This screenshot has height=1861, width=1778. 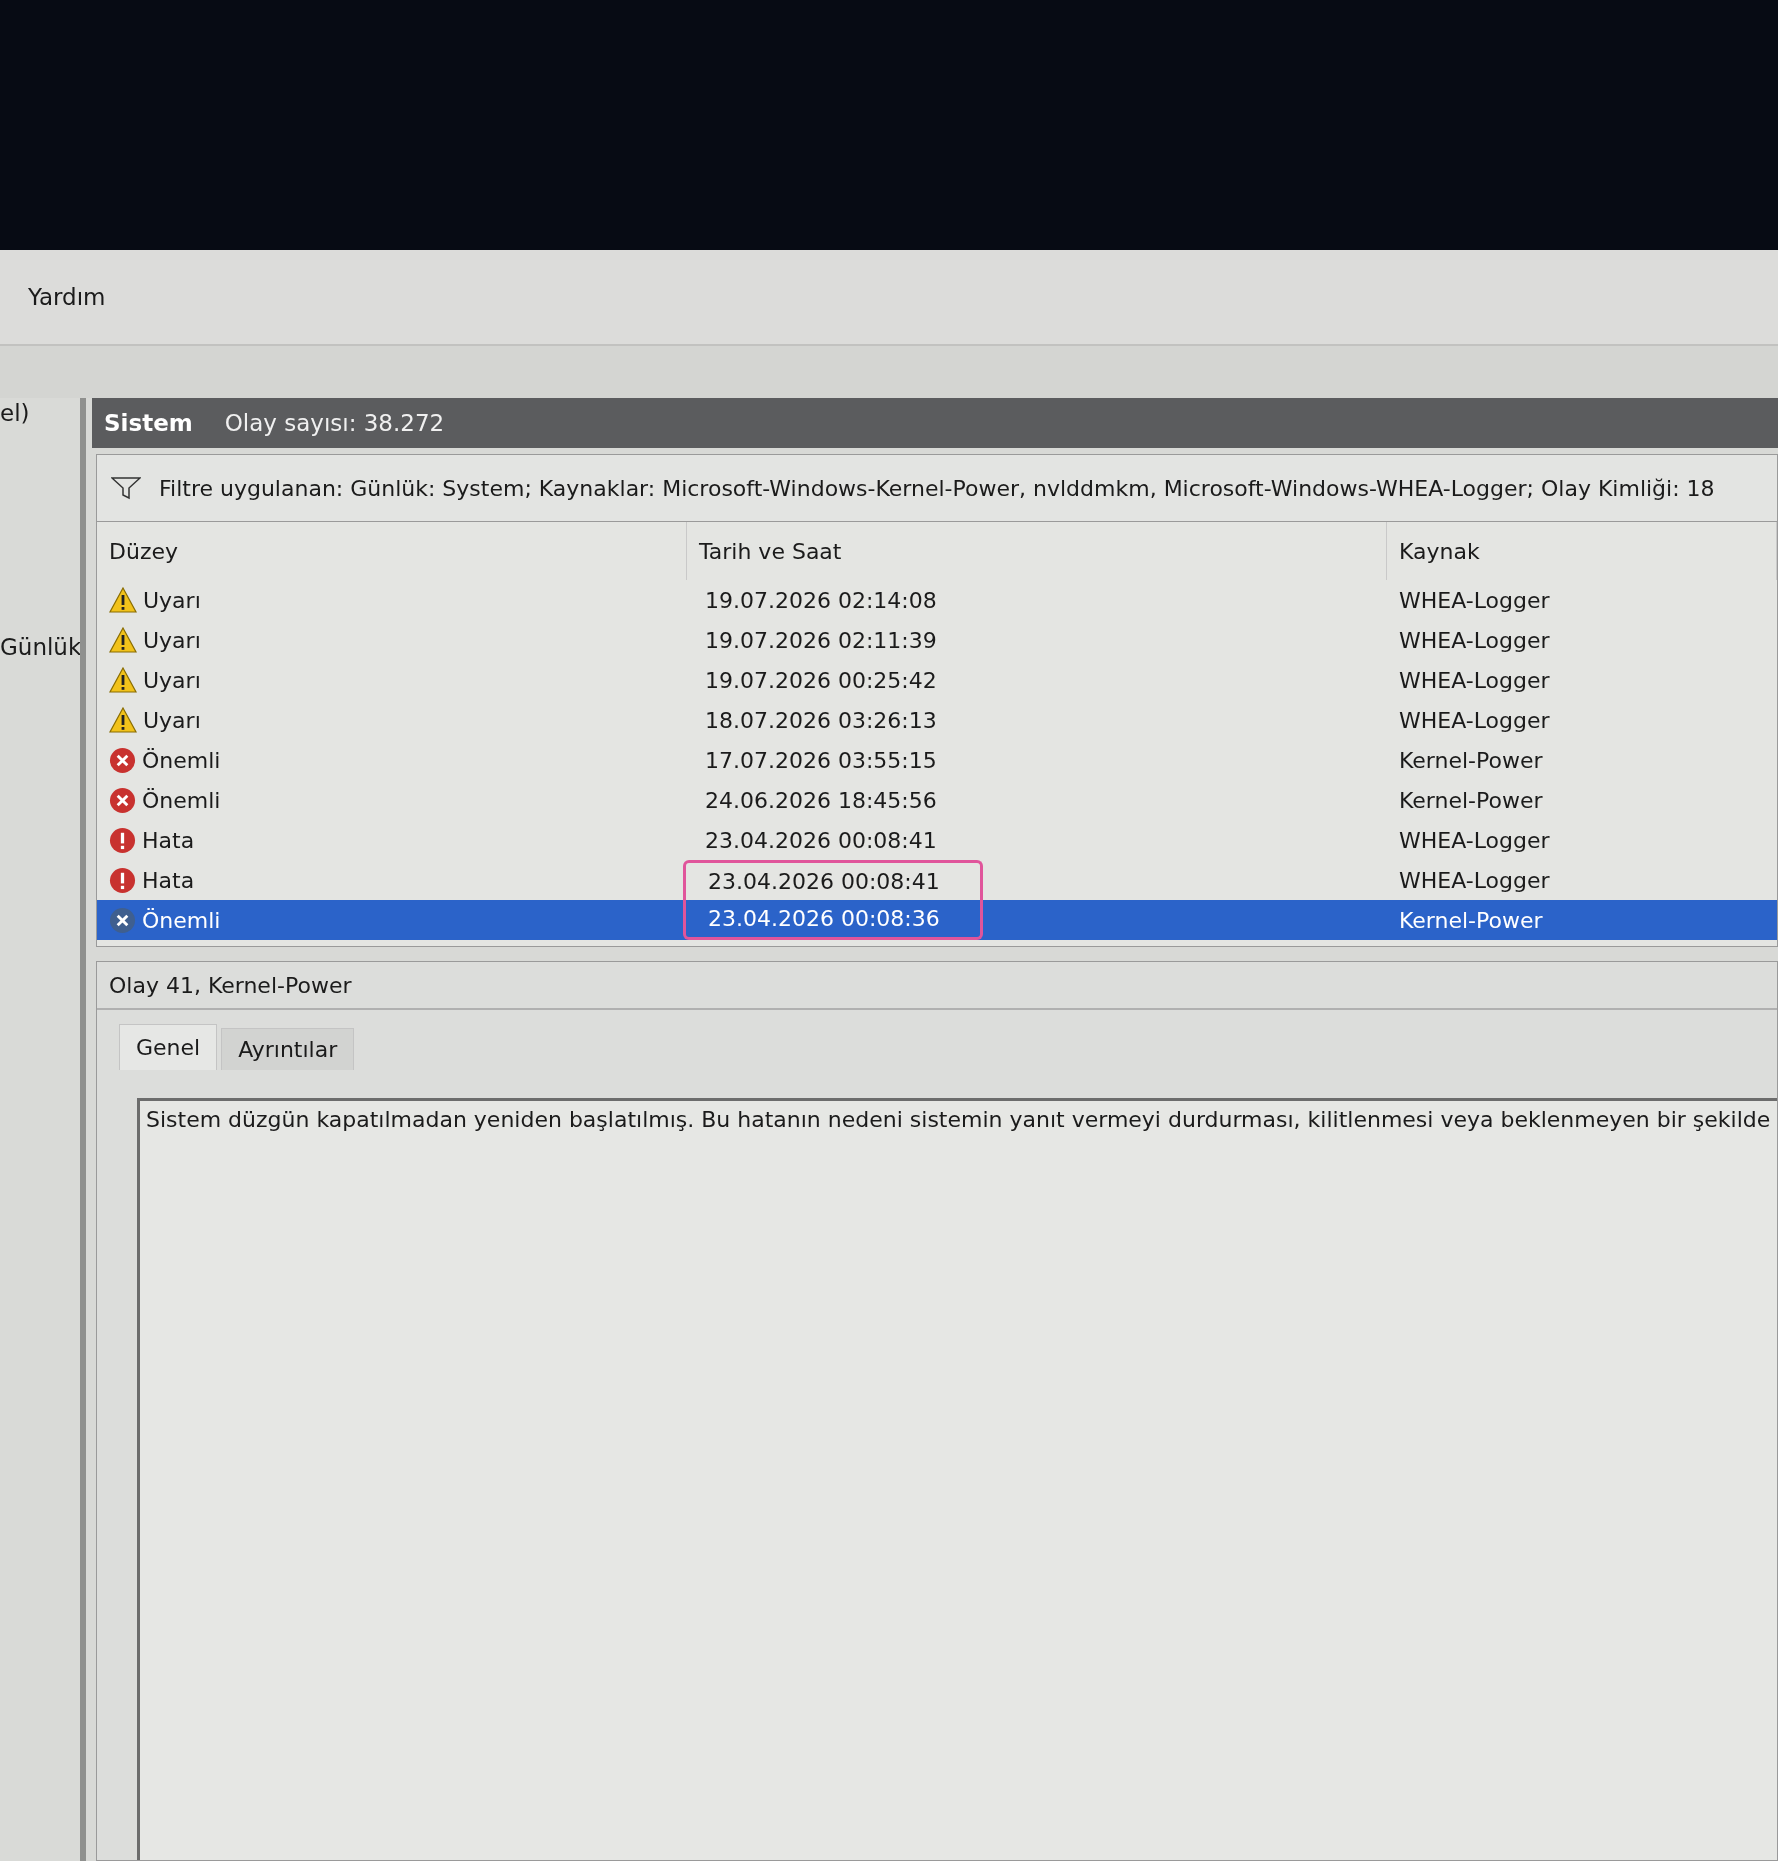 I want to click on table-cell: 23.04.2026 00:08:36, so click(x=833, y=920).